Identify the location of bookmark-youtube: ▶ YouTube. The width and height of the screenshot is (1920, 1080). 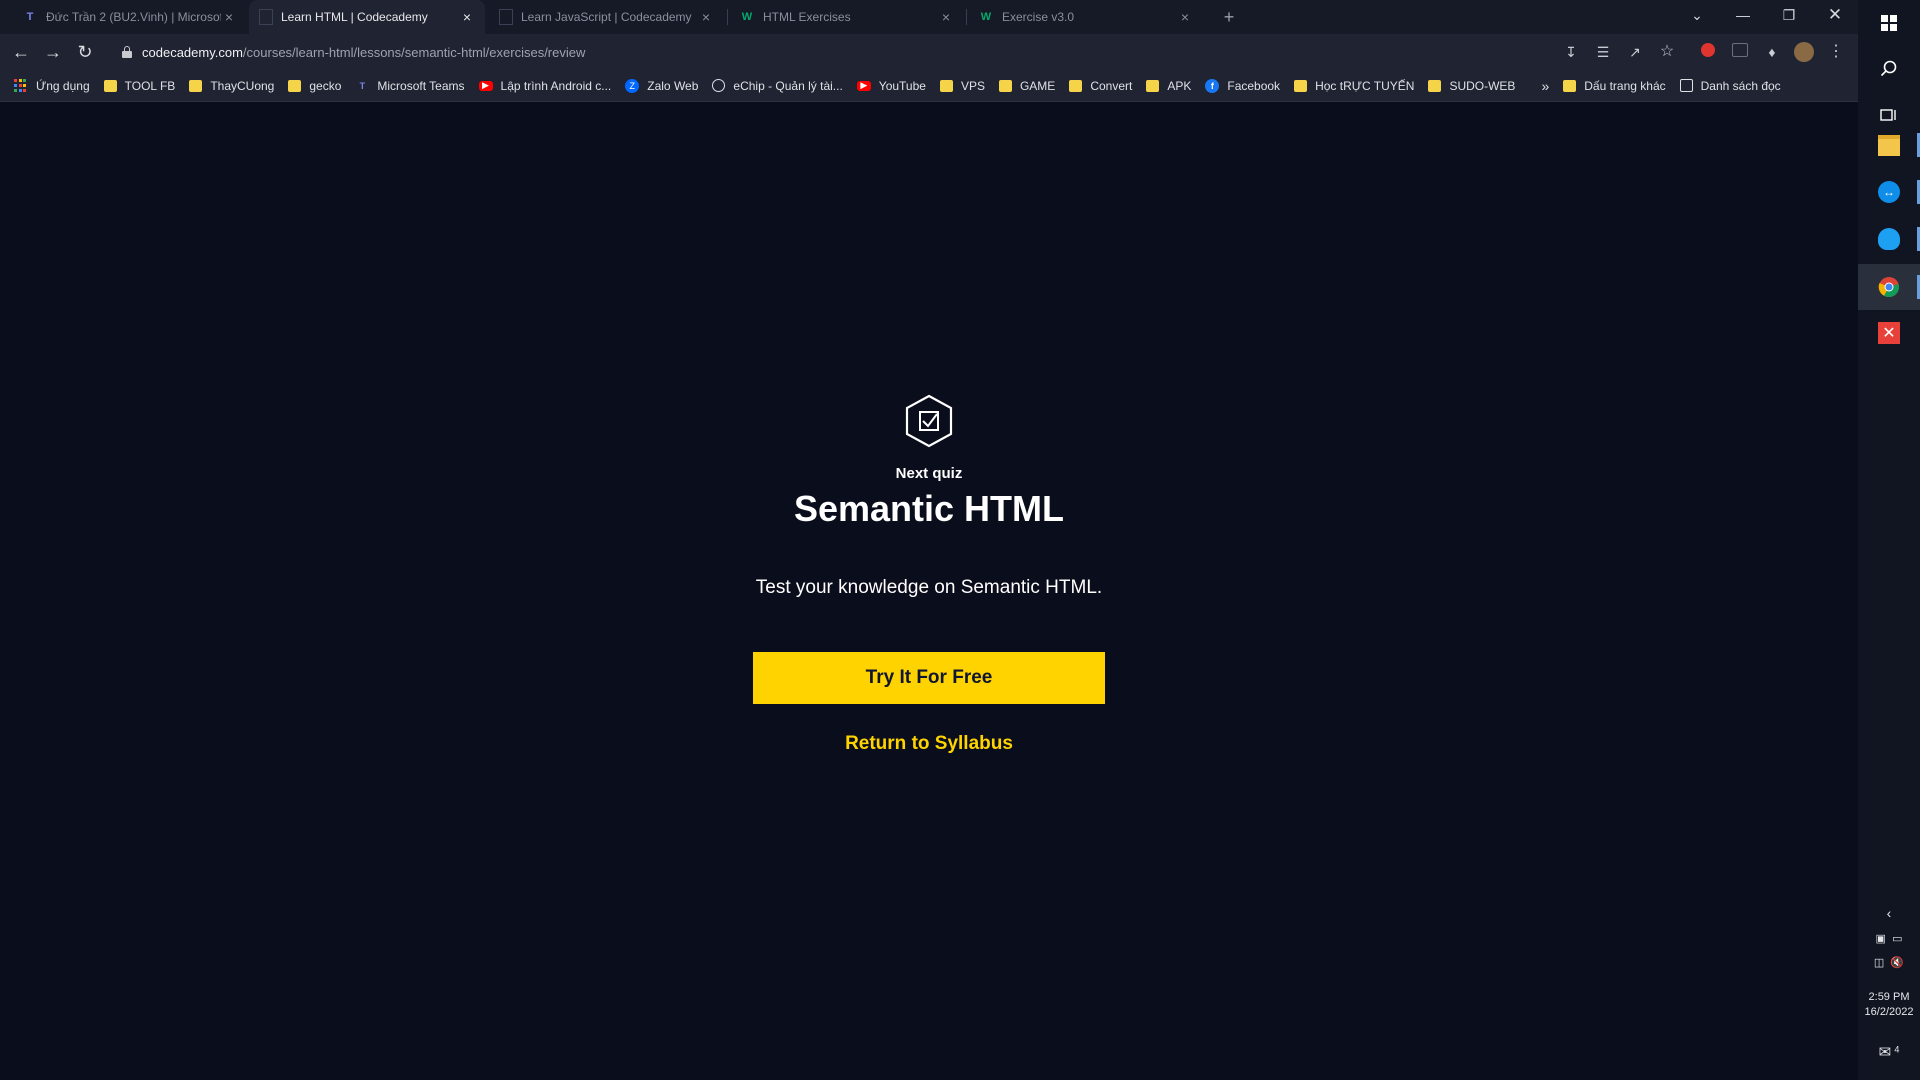
(891, 86).